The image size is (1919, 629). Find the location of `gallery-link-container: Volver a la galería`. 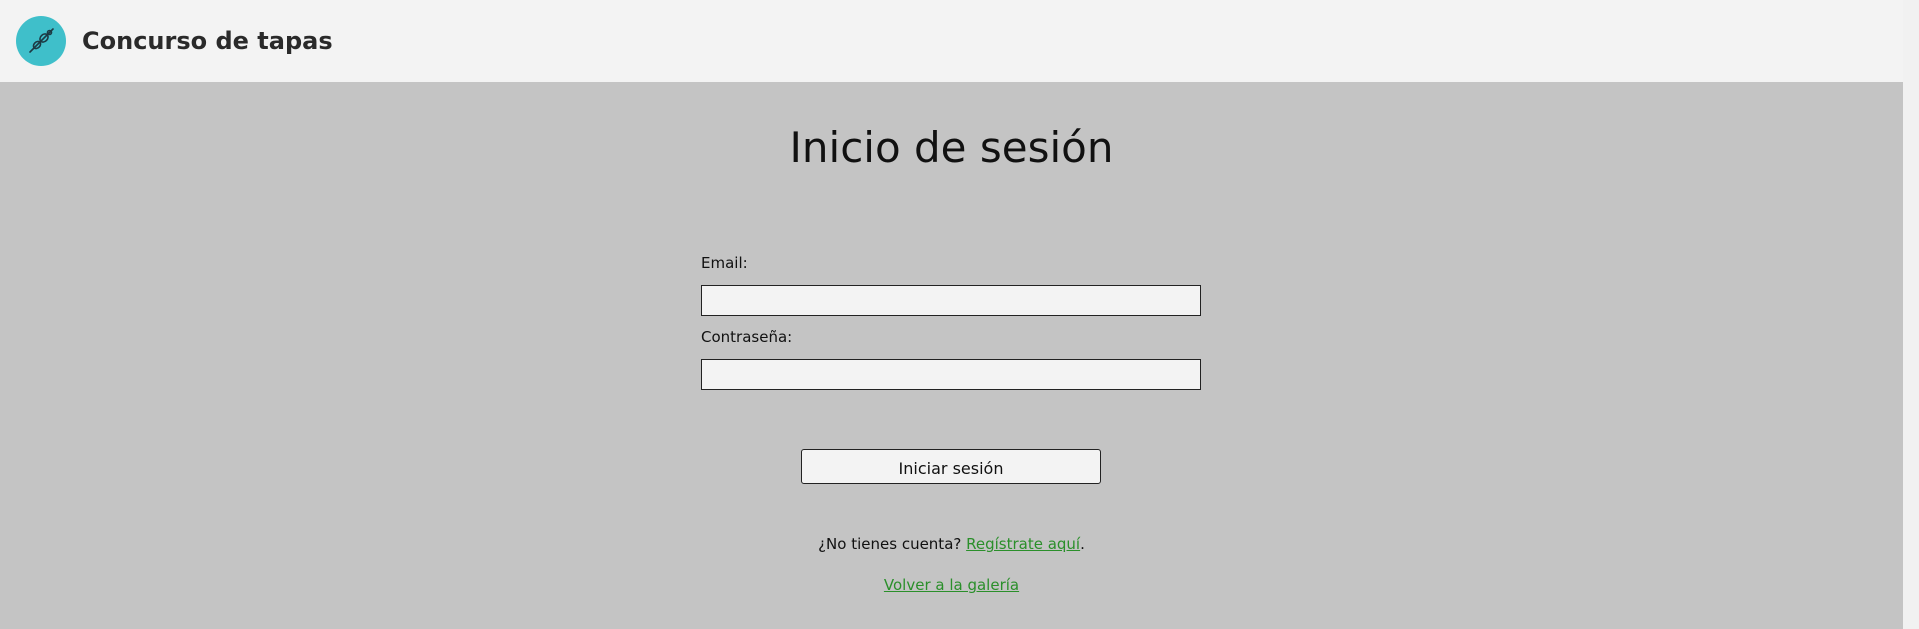

gallery-link-container: Volver a la galería is located at coordinates (951, 585).